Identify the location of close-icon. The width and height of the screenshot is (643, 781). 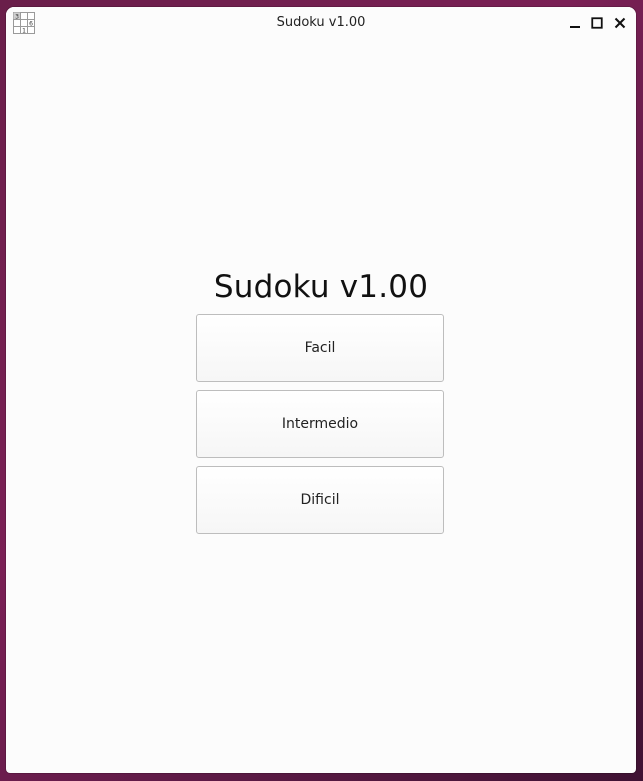
(620, 23).